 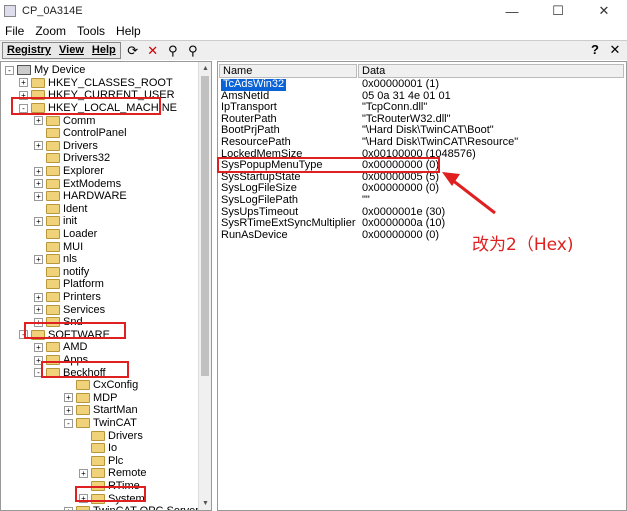 I want to click on tree-item: notify, so click(x=61, y=272).